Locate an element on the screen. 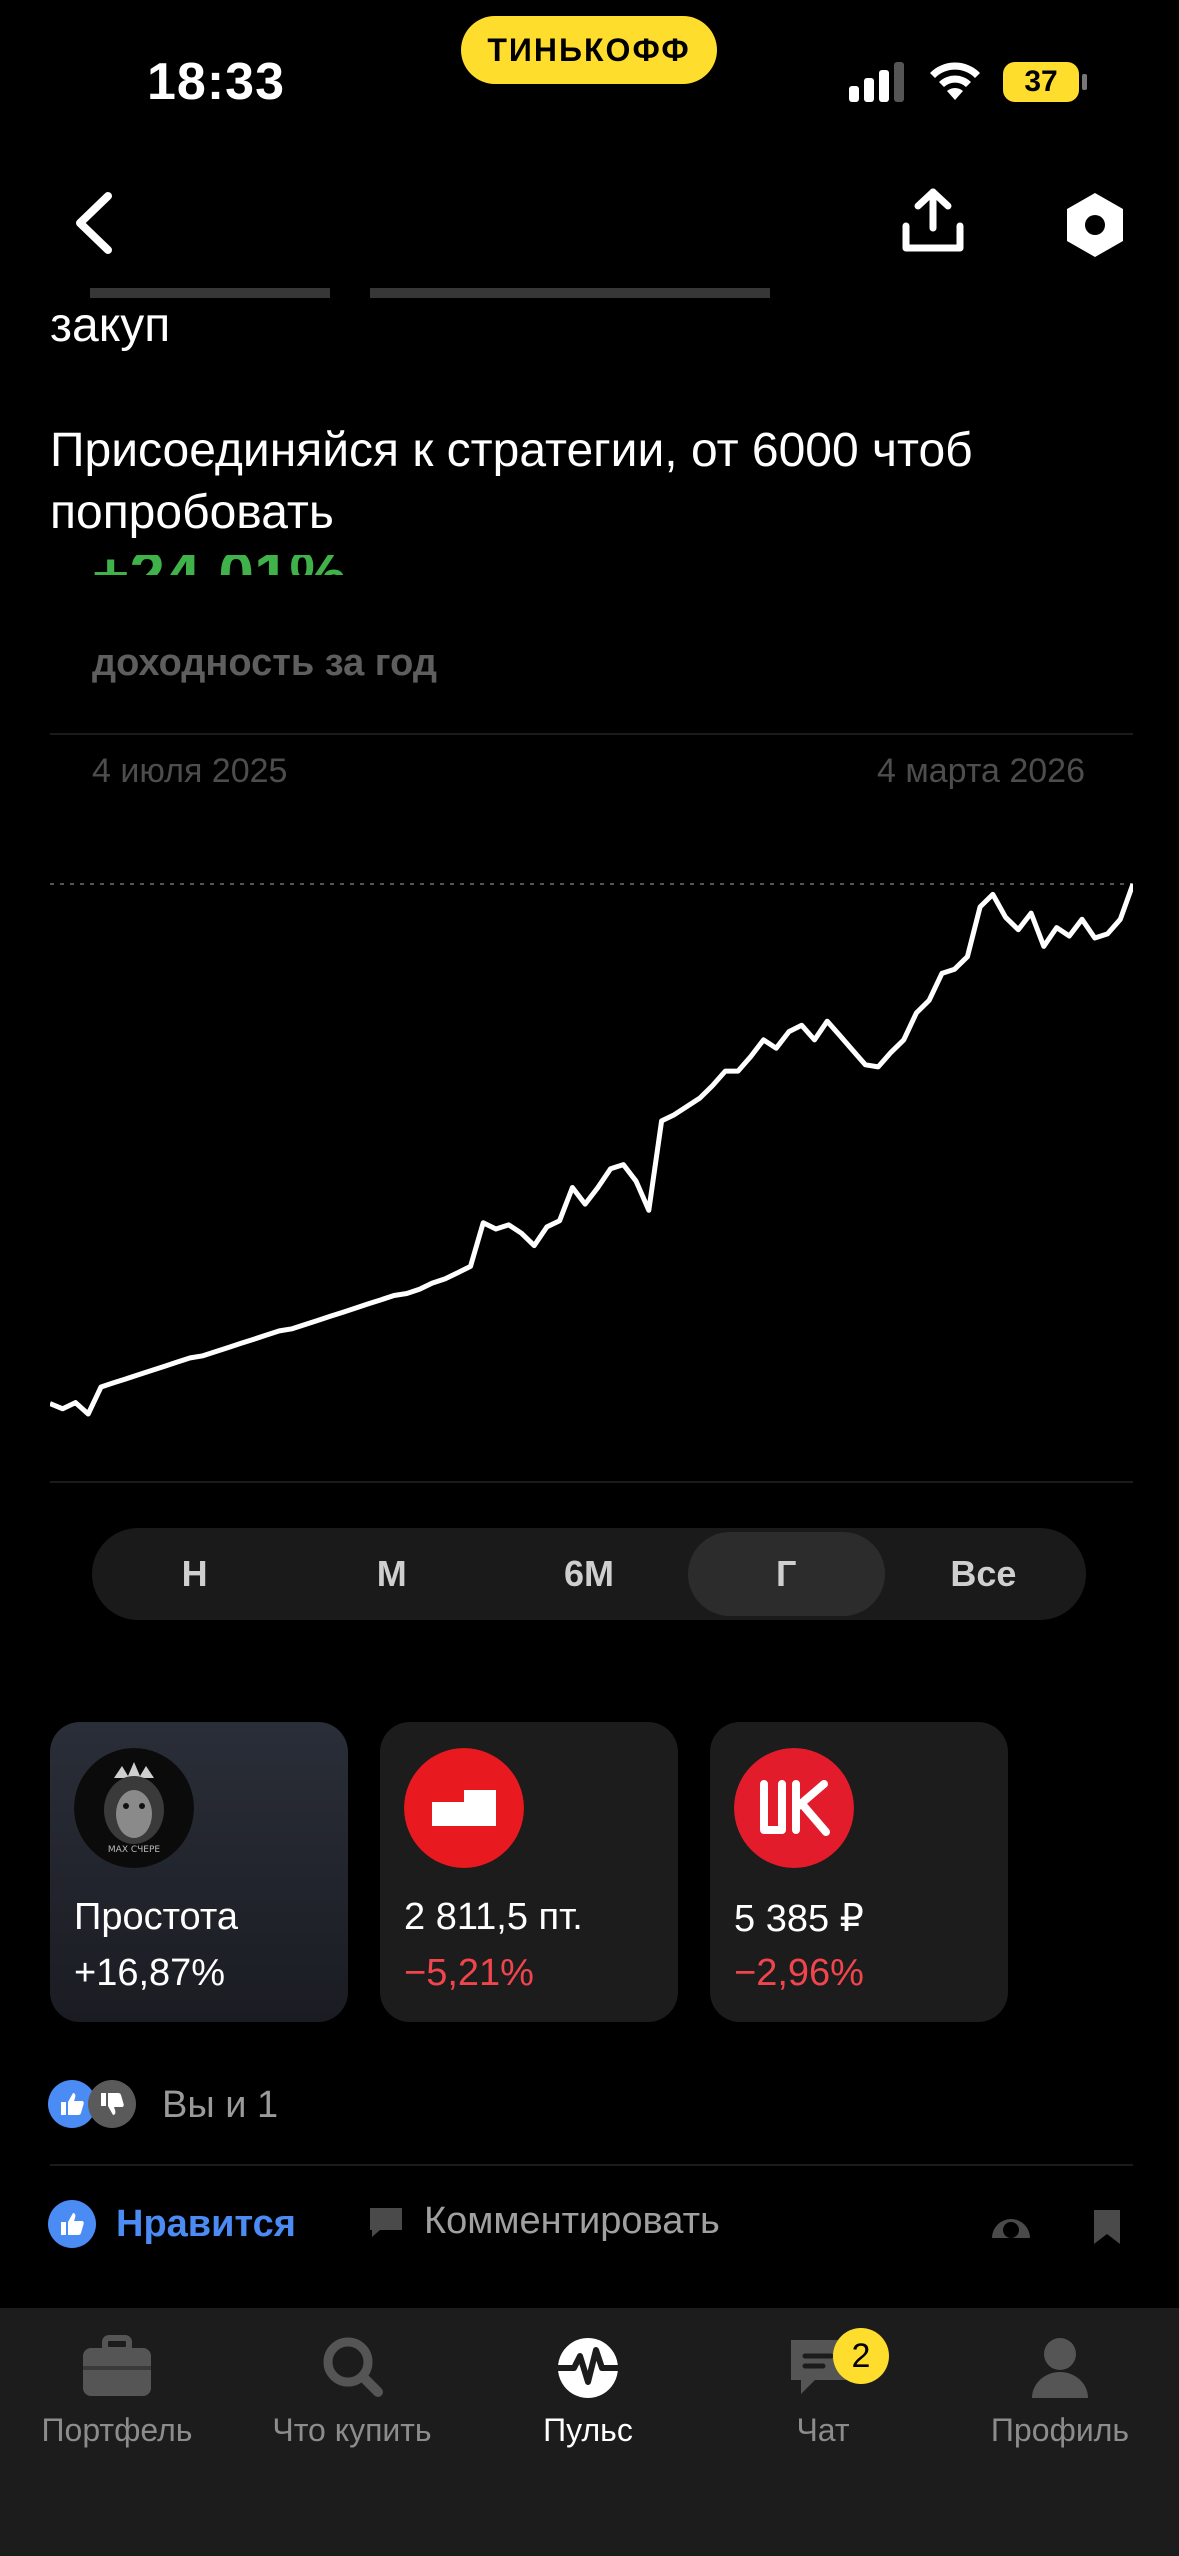 This screenshot has height=2556, width=1179. card-change: −2,96% is located at coordinates (799, 1973).